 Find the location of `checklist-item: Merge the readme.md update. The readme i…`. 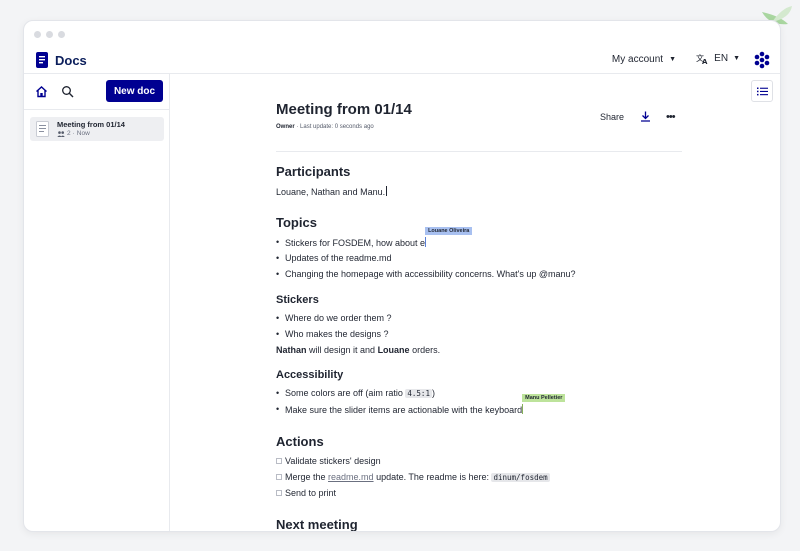

checklist-item: Merge the readme.md update. The readme i… is located at coordinates (413, 477).